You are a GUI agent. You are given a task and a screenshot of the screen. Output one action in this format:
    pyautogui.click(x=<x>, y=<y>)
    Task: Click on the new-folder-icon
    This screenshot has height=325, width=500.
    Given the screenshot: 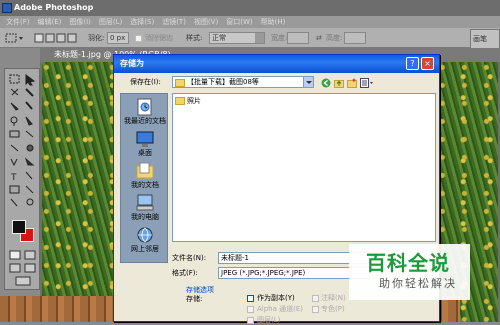 What is the action you would take?
    pyautogui.click(x=352, y=83)
    